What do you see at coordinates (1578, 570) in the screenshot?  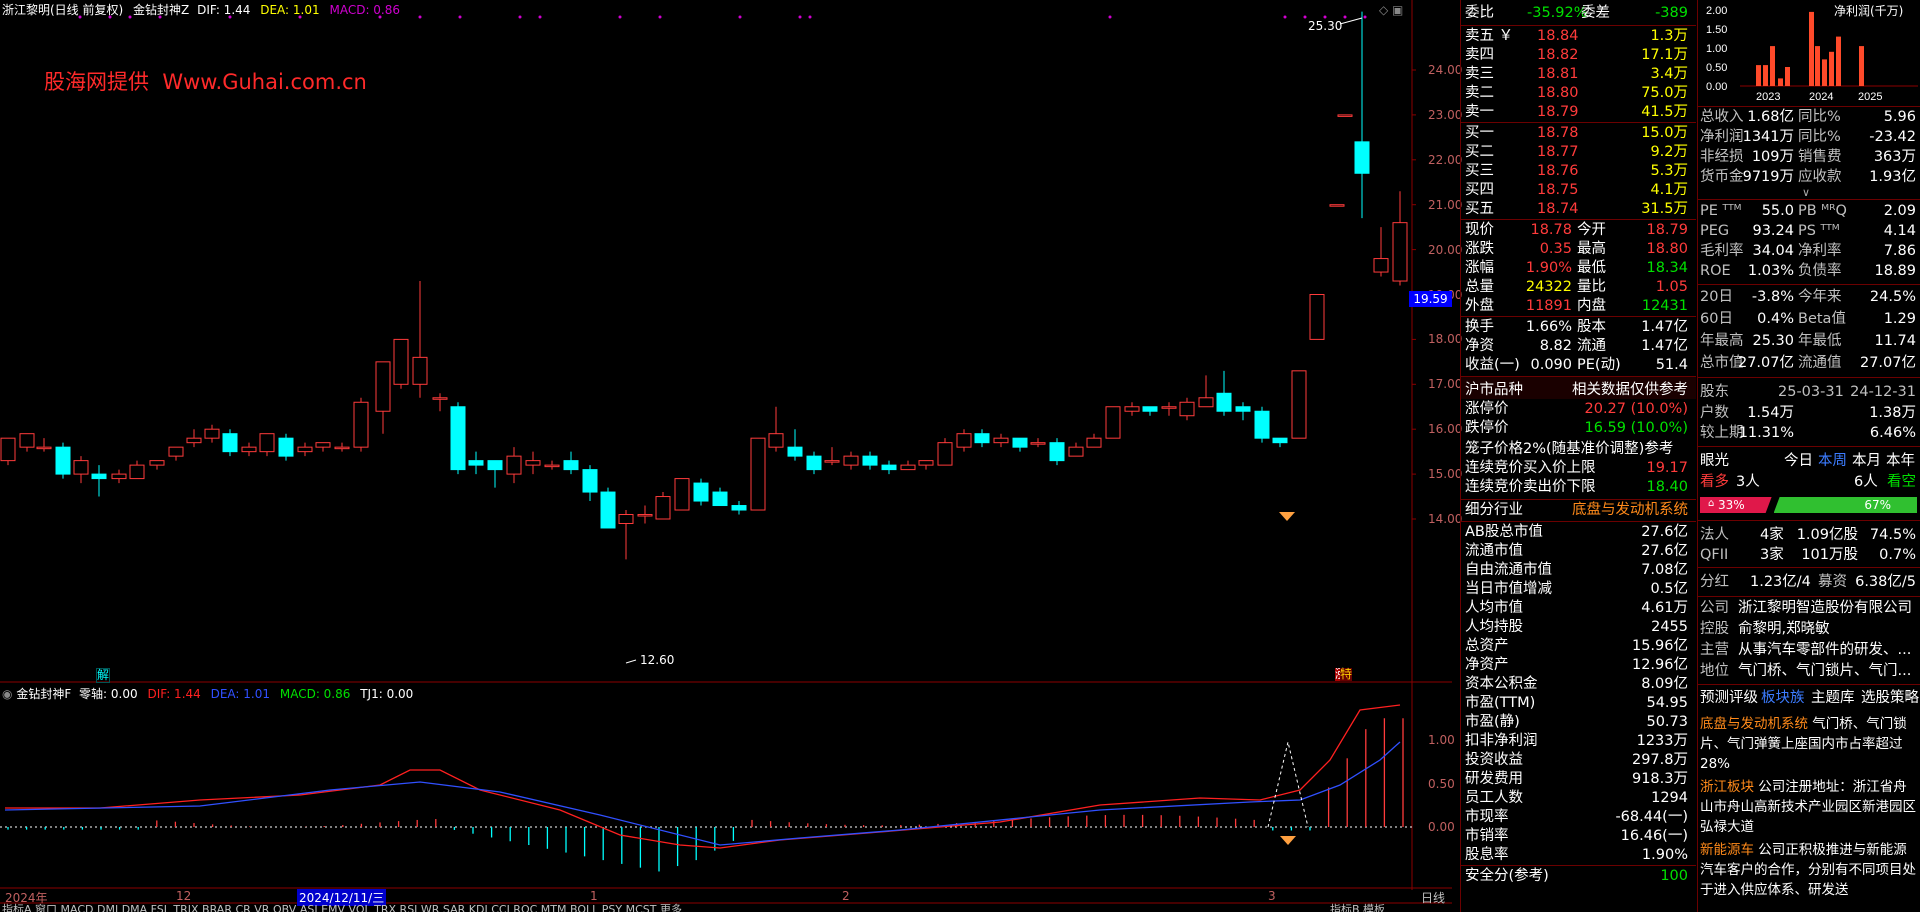 I see `data-row: 自由流通市值 7.08亿` at bounding box center [1578, 570].